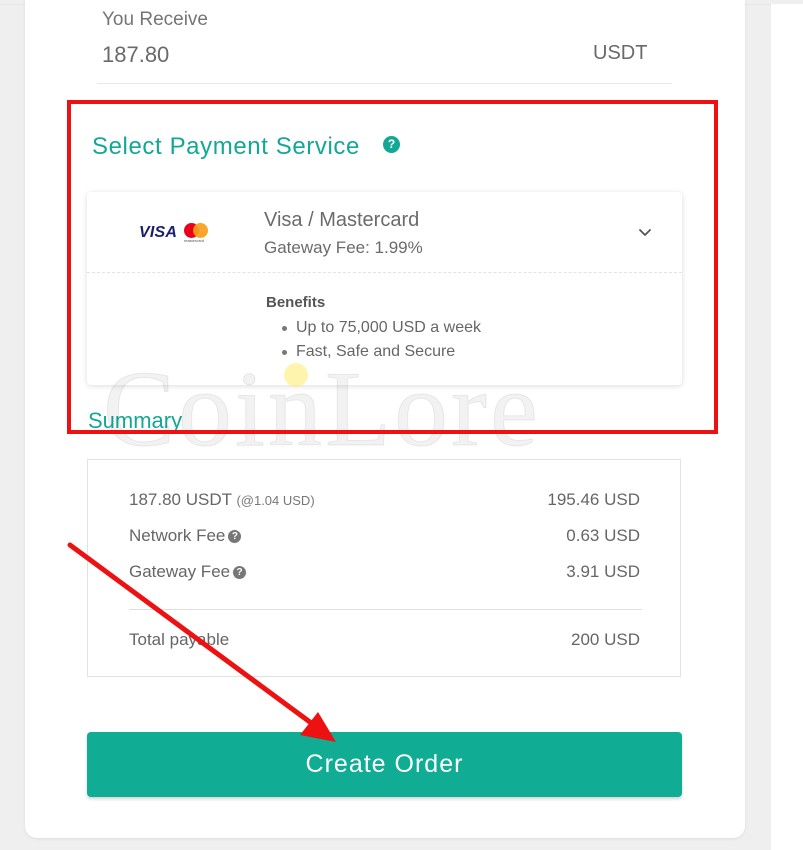  What do you see at coordinates (605, 639) in the screenshot?
I see `total-payable-value: 200 USD` at bounding box center [605, 639].